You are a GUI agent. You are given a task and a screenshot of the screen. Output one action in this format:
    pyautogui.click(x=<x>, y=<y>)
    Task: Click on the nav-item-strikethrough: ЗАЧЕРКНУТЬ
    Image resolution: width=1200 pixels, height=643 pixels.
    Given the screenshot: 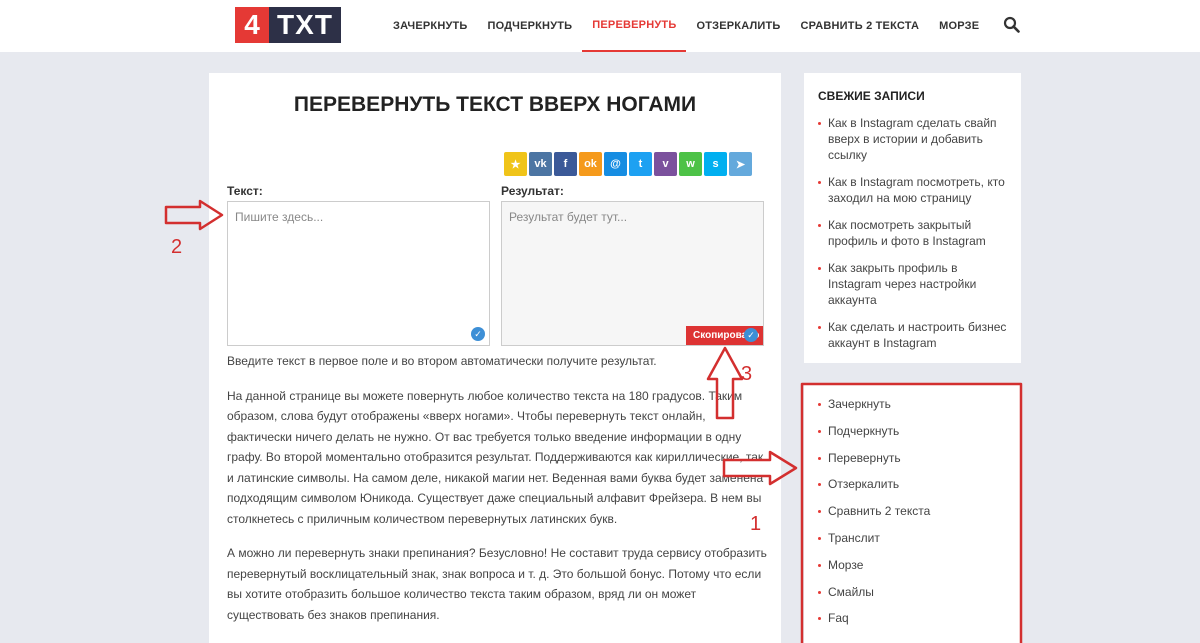 What is the action you would take?
    pyautogui.click(x=430, y=26)
    